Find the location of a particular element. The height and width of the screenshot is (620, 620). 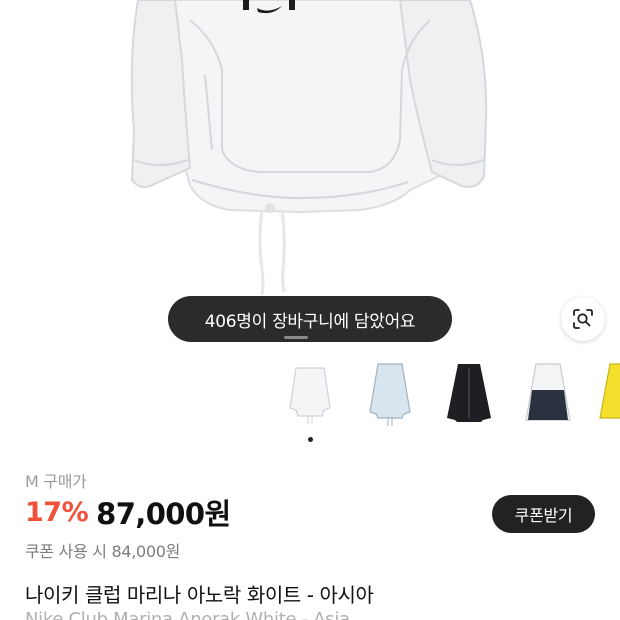

price-row: 17% 87,000원 is located at coordinates (128, 513).